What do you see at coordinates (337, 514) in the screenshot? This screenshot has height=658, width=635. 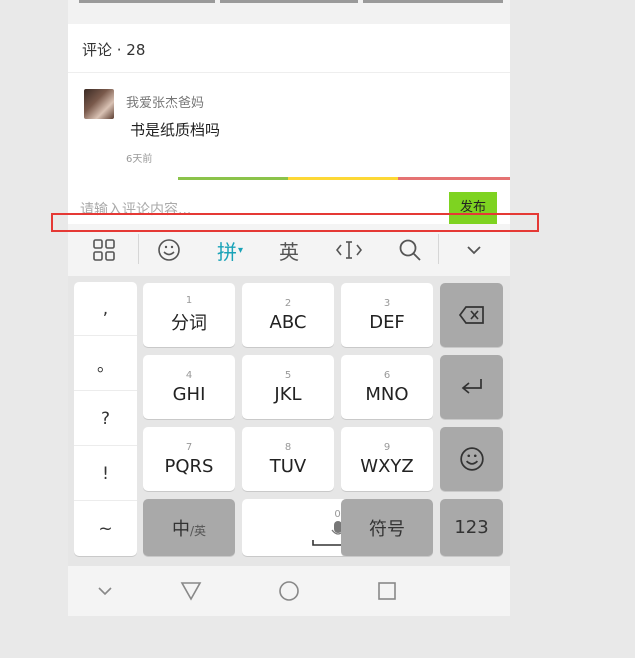 I see `key-number: 0` at bounding box center [337, 514].